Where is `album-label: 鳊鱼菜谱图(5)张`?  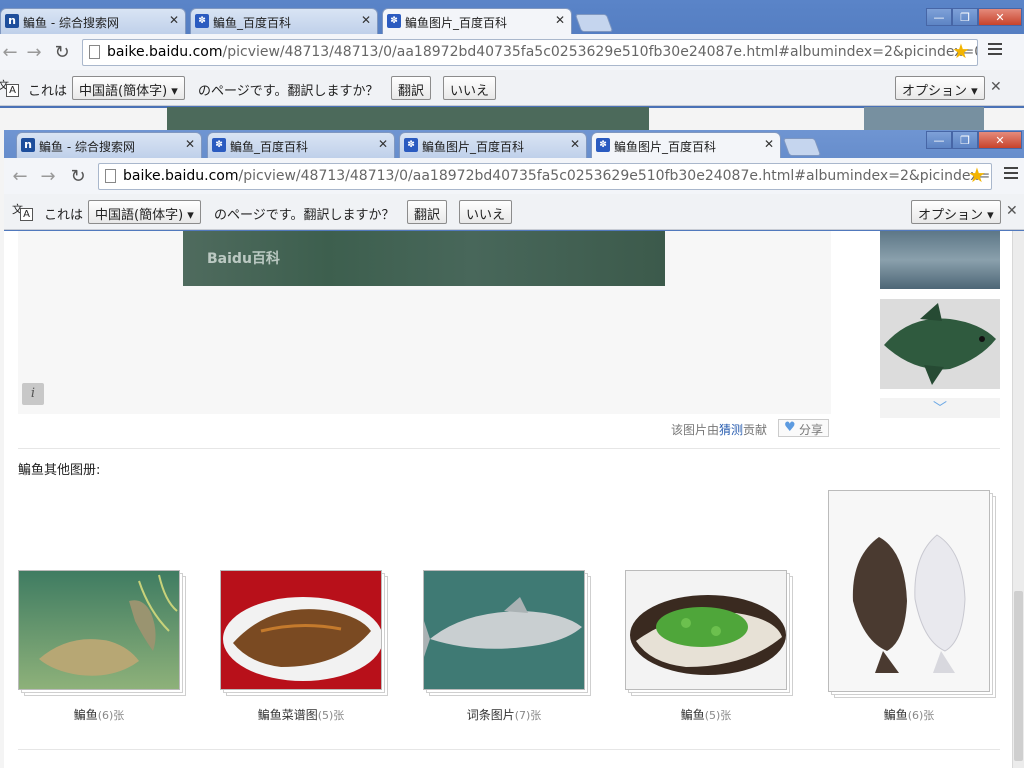 album-label: 鳊鱼菜谱图(5)张 is located at coordinates (301, 714).